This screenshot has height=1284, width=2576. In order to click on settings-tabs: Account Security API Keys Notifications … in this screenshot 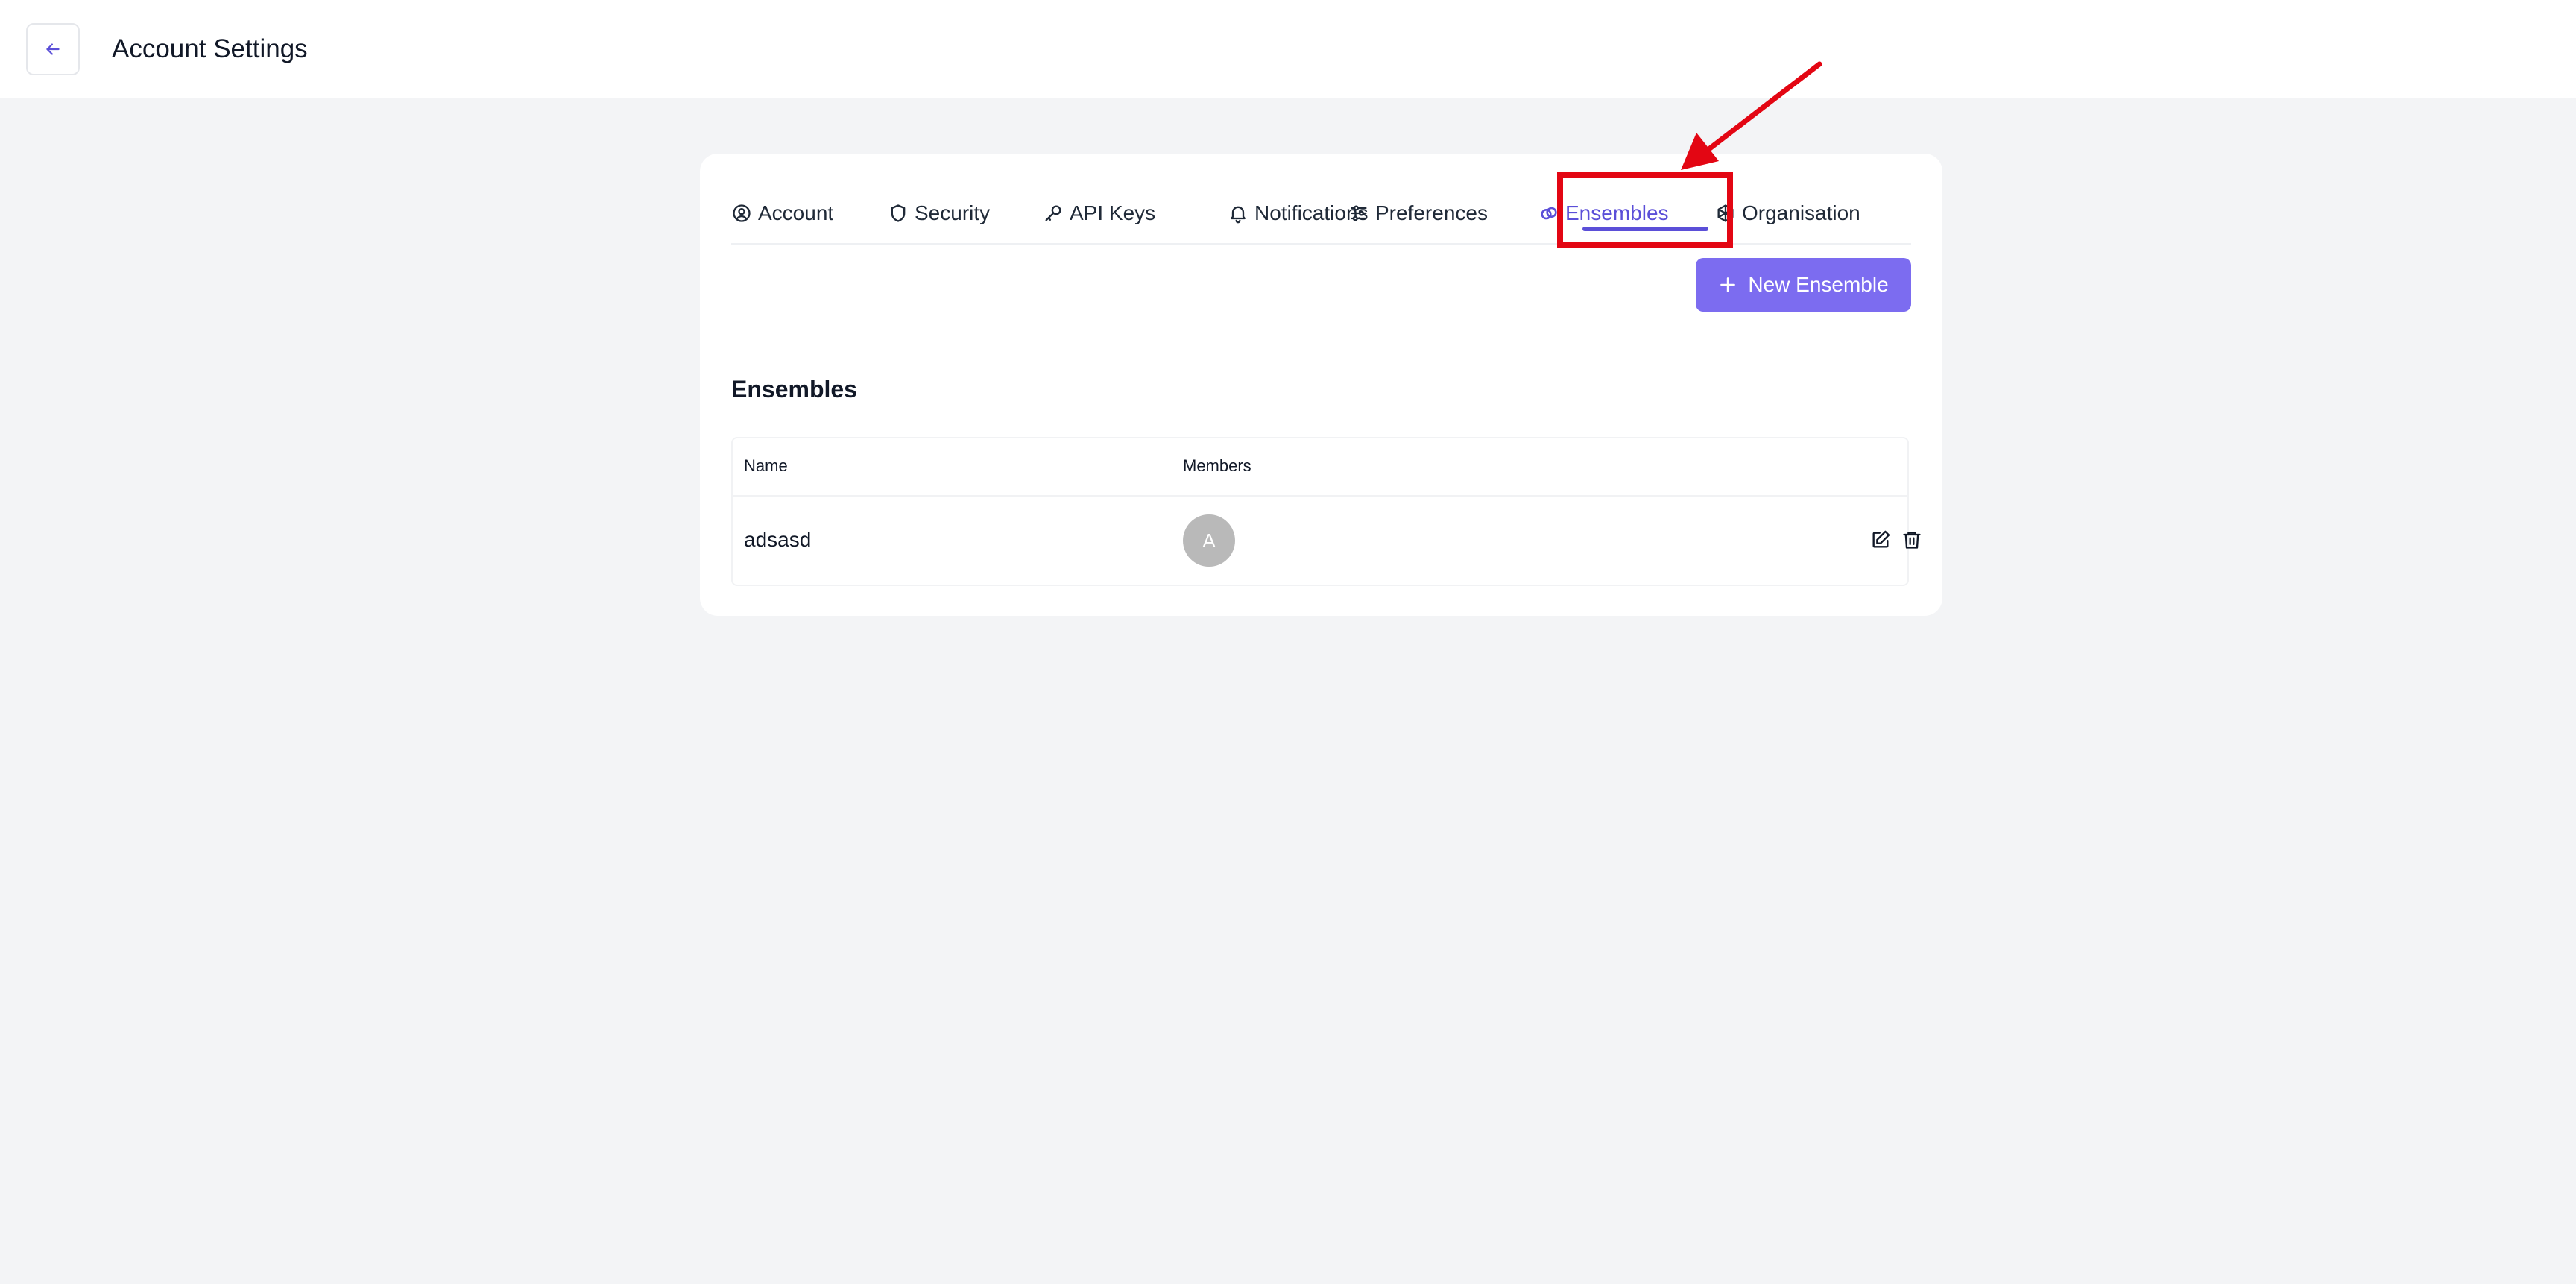, I will do `click(1321, 214)`.